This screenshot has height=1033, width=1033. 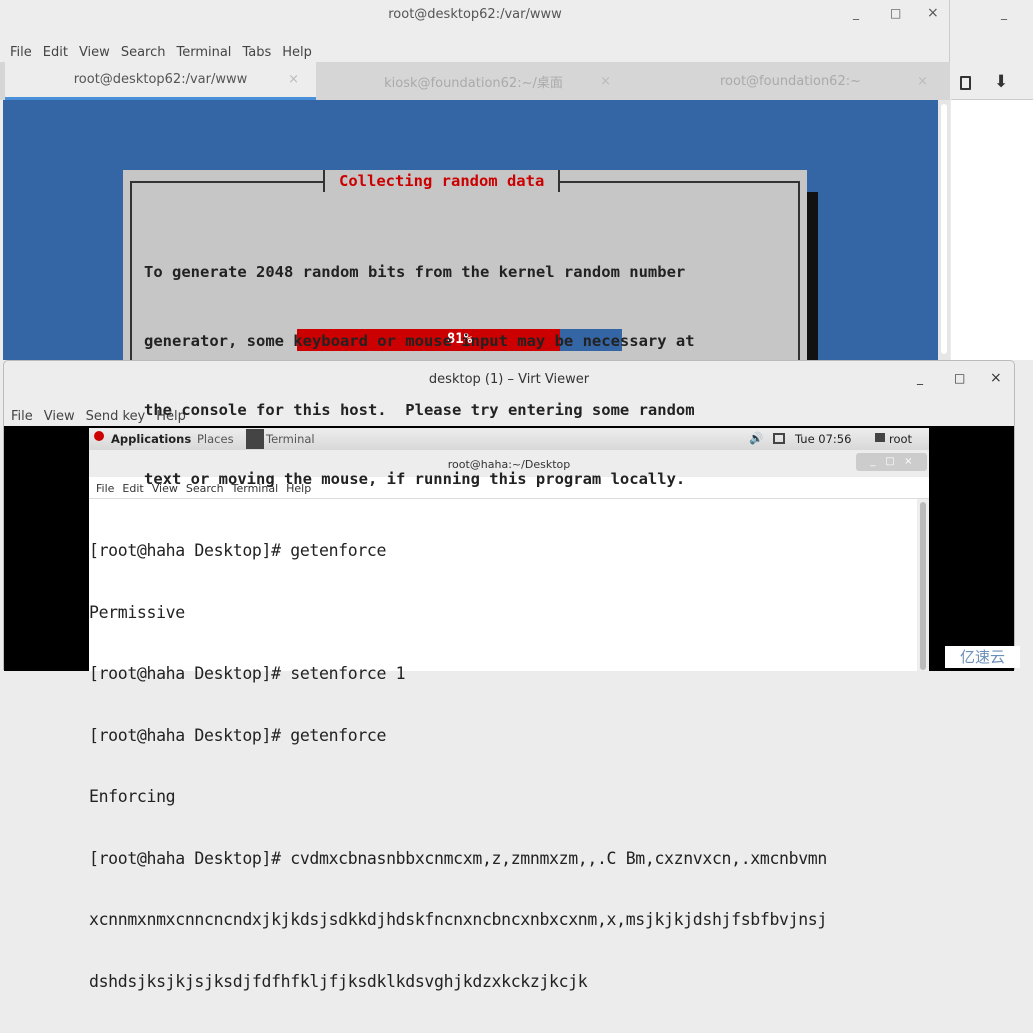 I want to click on tab-label: kiosk@foundation62:~/桌面, so click(x=473, y=83).